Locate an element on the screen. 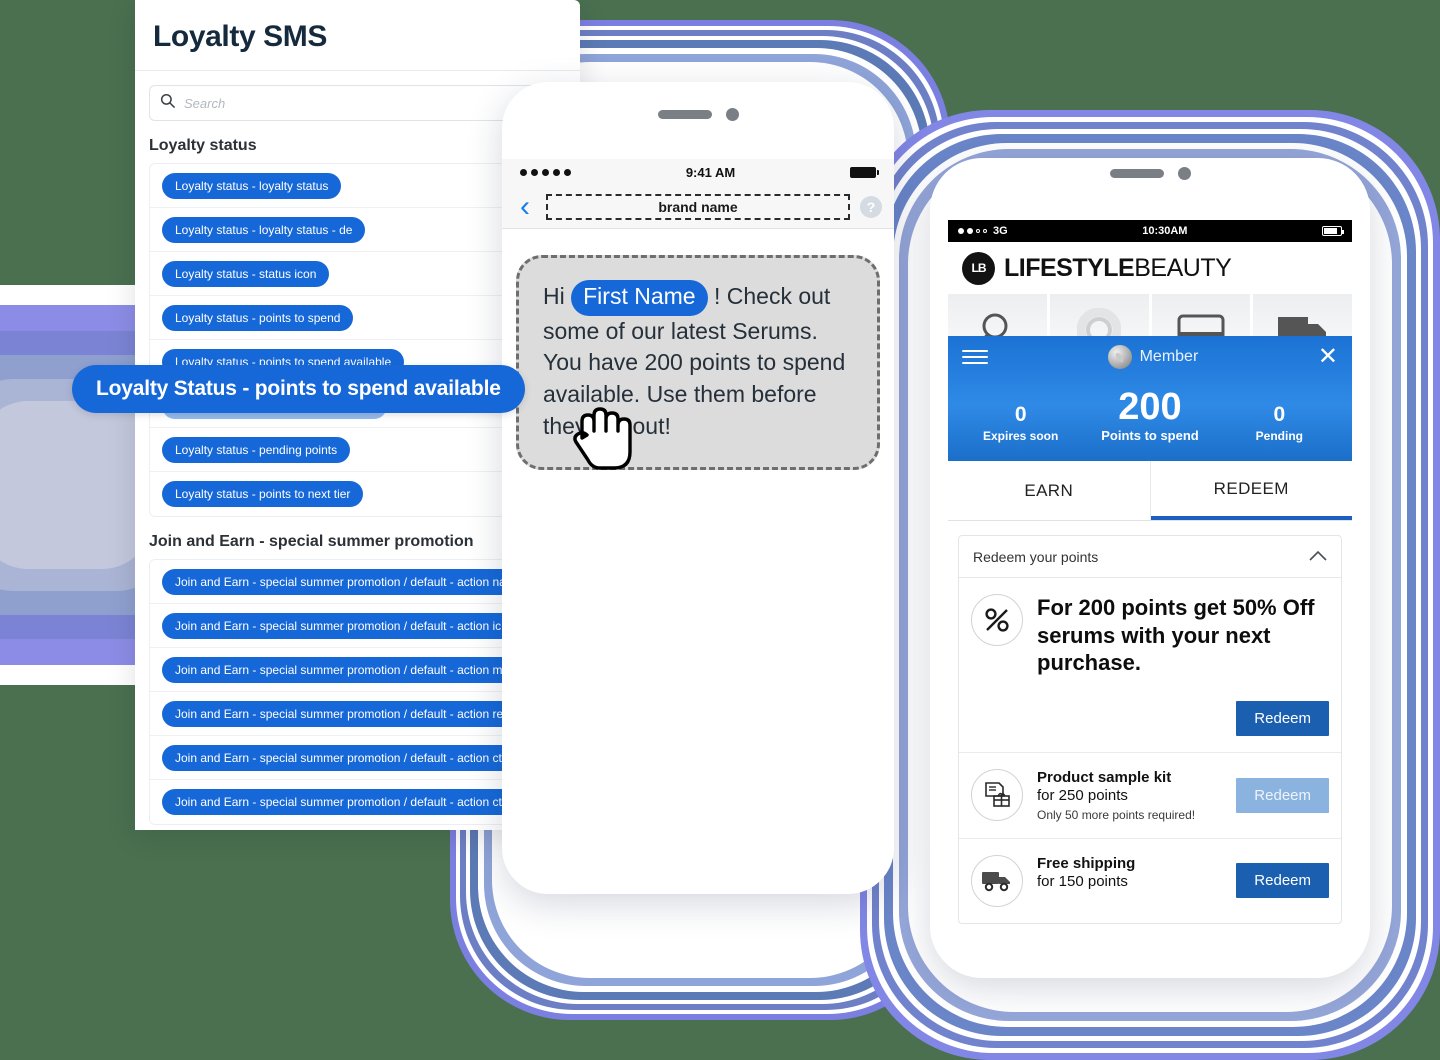  logo-wordmark: LIFESTYLEBEAUTY is located at coordinates (1118, 268).